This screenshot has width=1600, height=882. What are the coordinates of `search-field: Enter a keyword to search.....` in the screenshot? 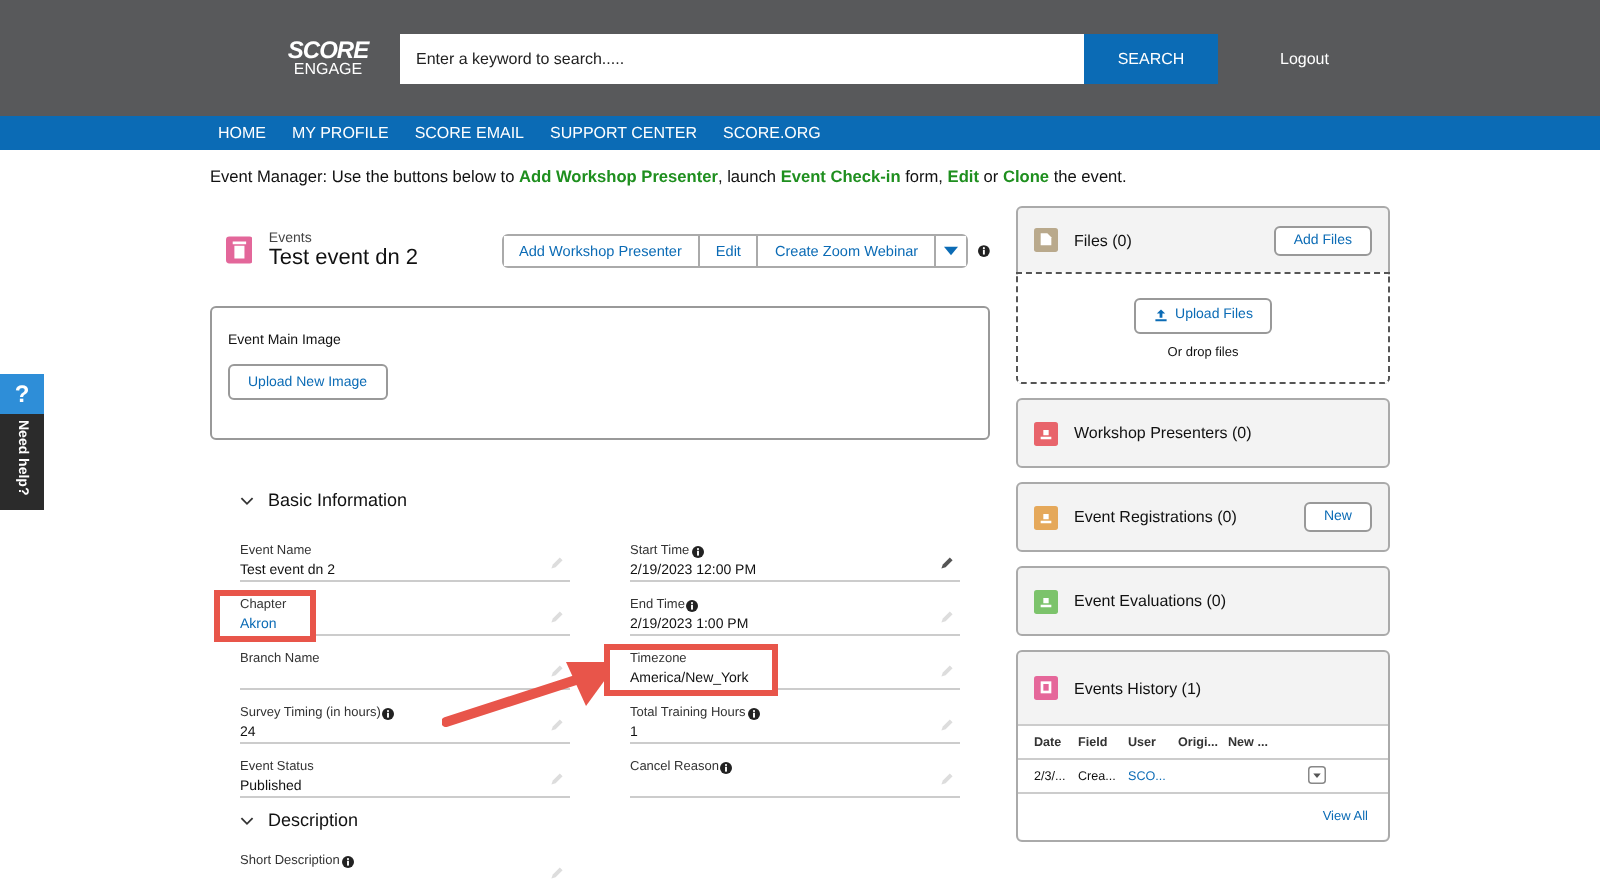 It's located at (742, 58).